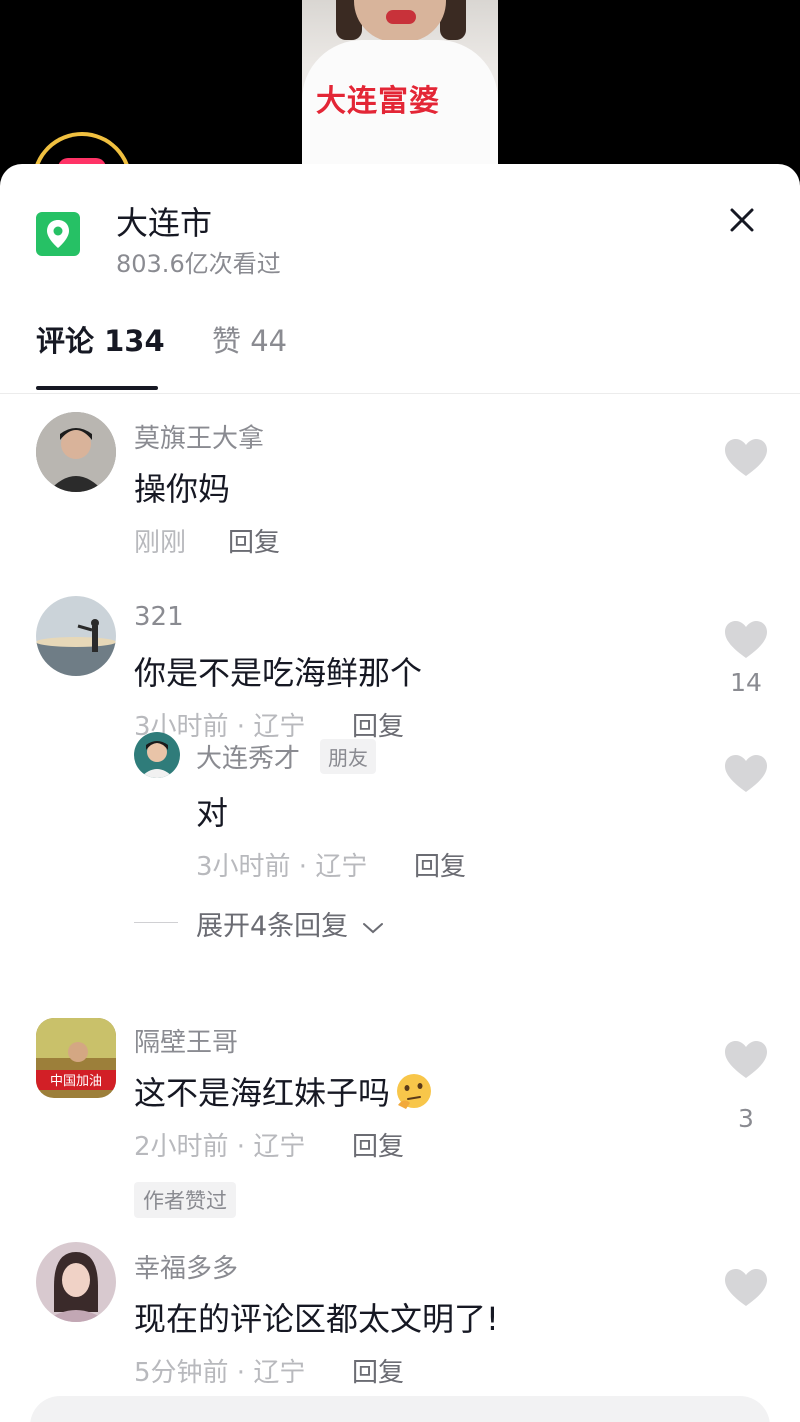  What do you see at coordinates (97, 388) in the screenshot?
I see `tab-active-indicator` at bounding box center [97, 388].